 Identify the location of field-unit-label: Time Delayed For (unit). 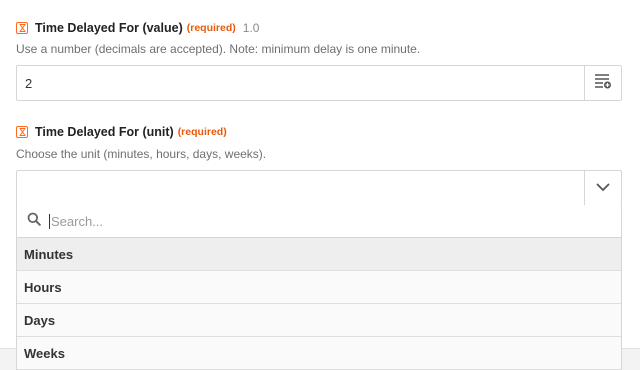
(104, 132).